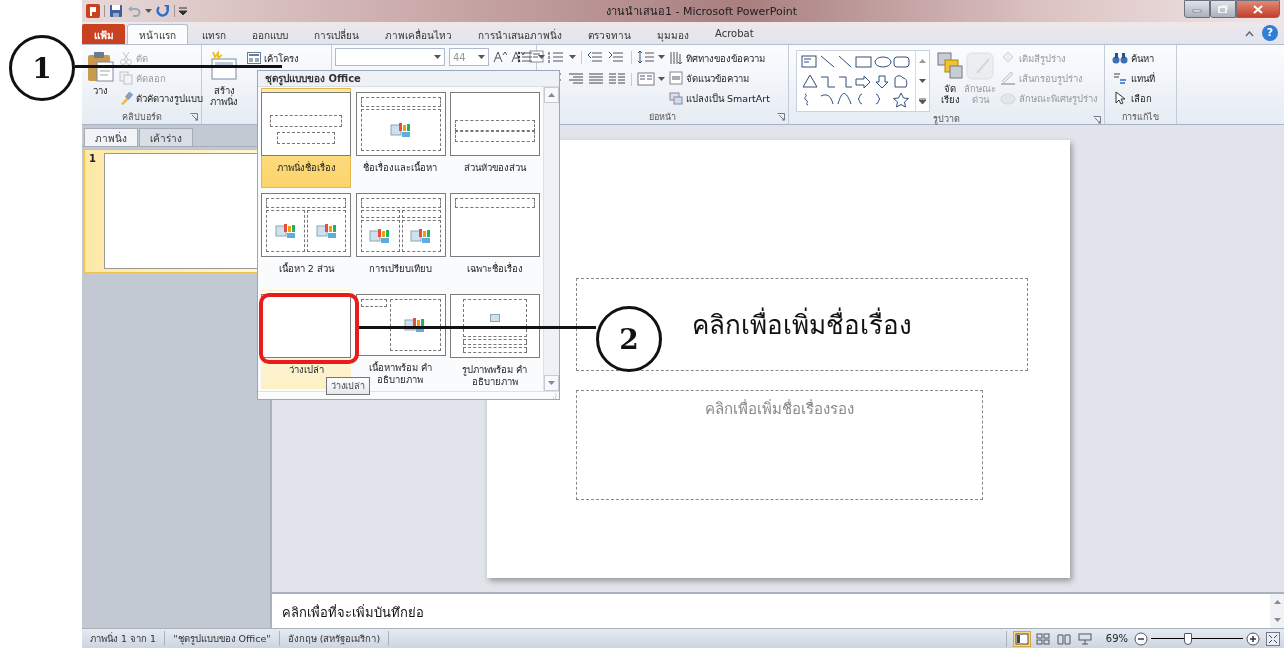 The width and height of the screenshot is (1284, 648). Describe the element at coordinates (222, 638) in the screenshot. I see `status-text: "ชุดรูปแบบของ Office"` at that location.